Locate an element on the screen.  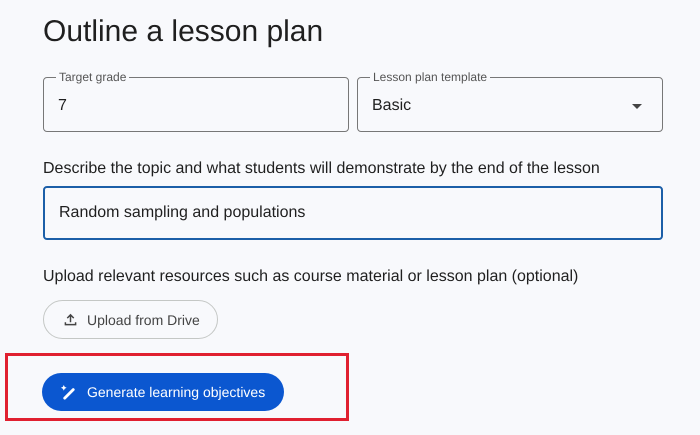
upload-label: Upload relevant resources such as course material or lesson plan (optional) is located at coordinates (311, 277).